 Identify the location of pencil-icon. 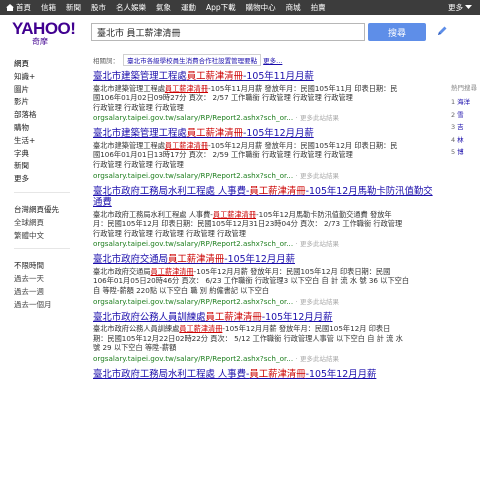
(442, 31).